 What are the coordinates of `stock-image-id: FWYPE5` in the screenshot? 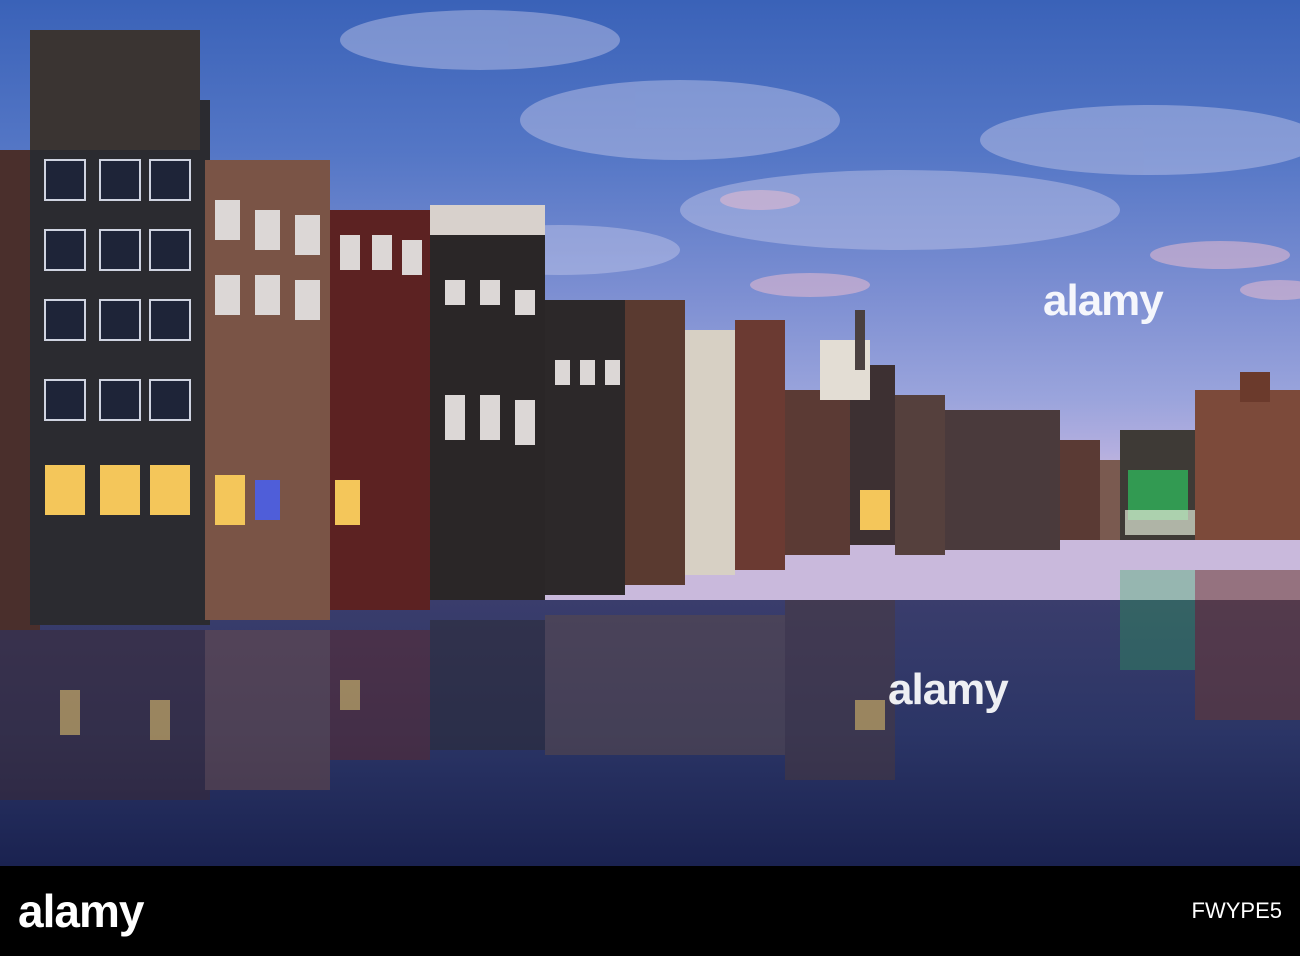 It's located at (1236, 910).